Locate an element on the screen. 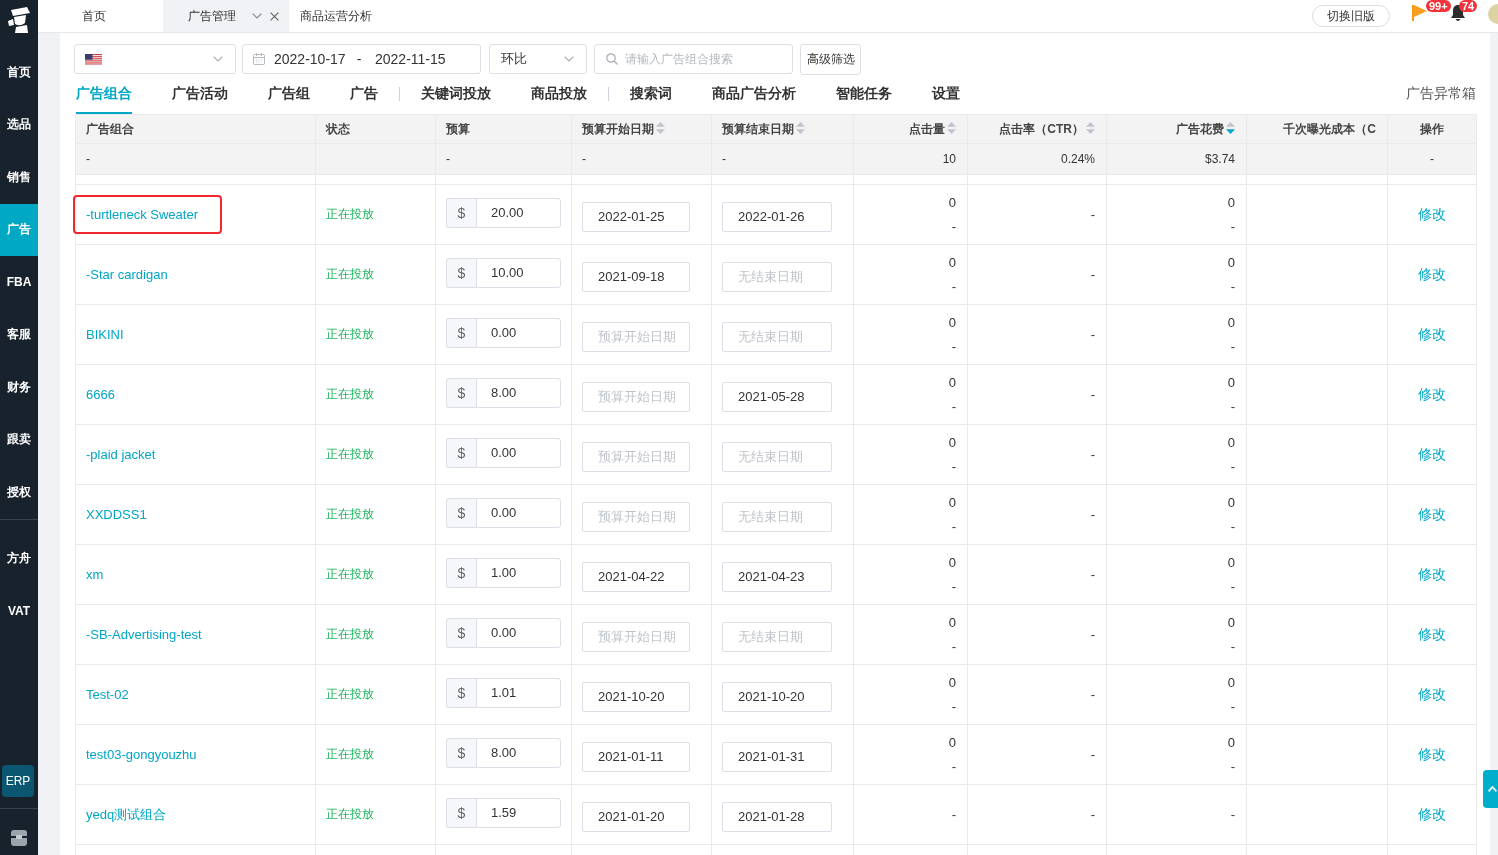  search-field: 请输入广告组合搜索 is located at coordinates (693, 59).